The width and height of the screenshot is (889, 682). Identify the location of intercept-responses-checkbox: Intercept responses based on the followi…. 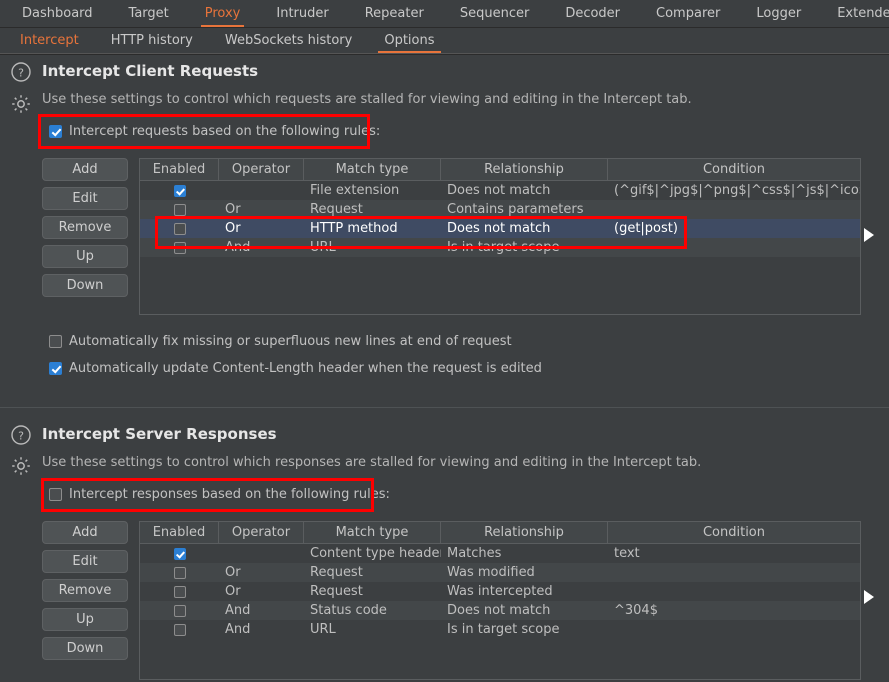
(219, 494).